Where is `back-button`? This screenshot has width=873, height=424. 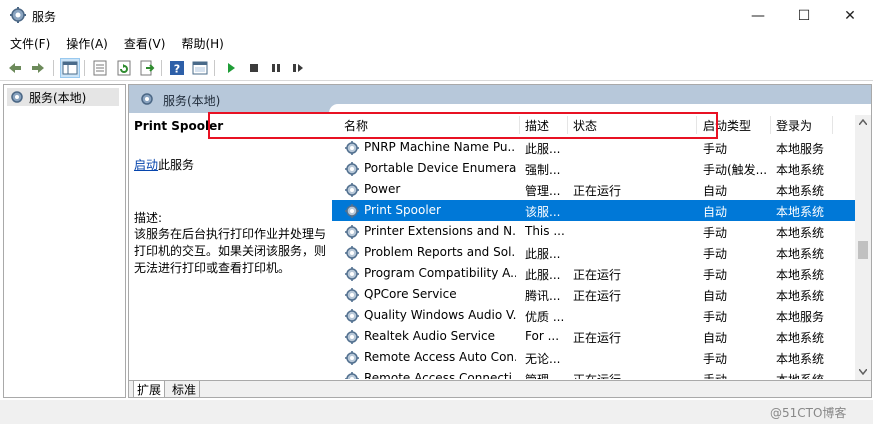
back-button is located at coordinates (15, 68).